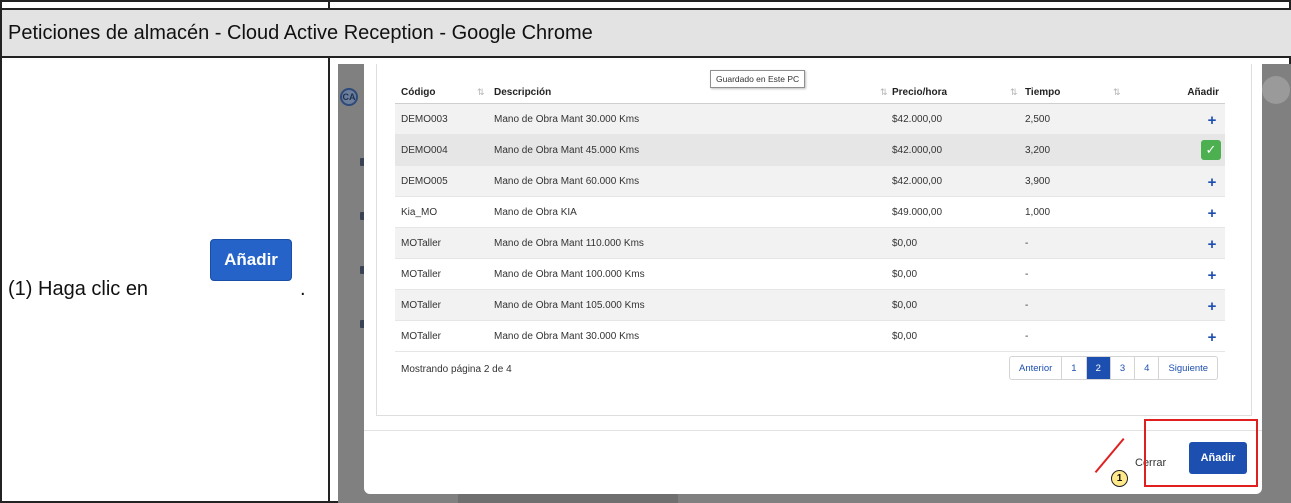 This screenshot has height=503, width=1291. Describe the element at coordinates (1203, 92) in the screenshot. I see `header-add: Añadir` at that location.